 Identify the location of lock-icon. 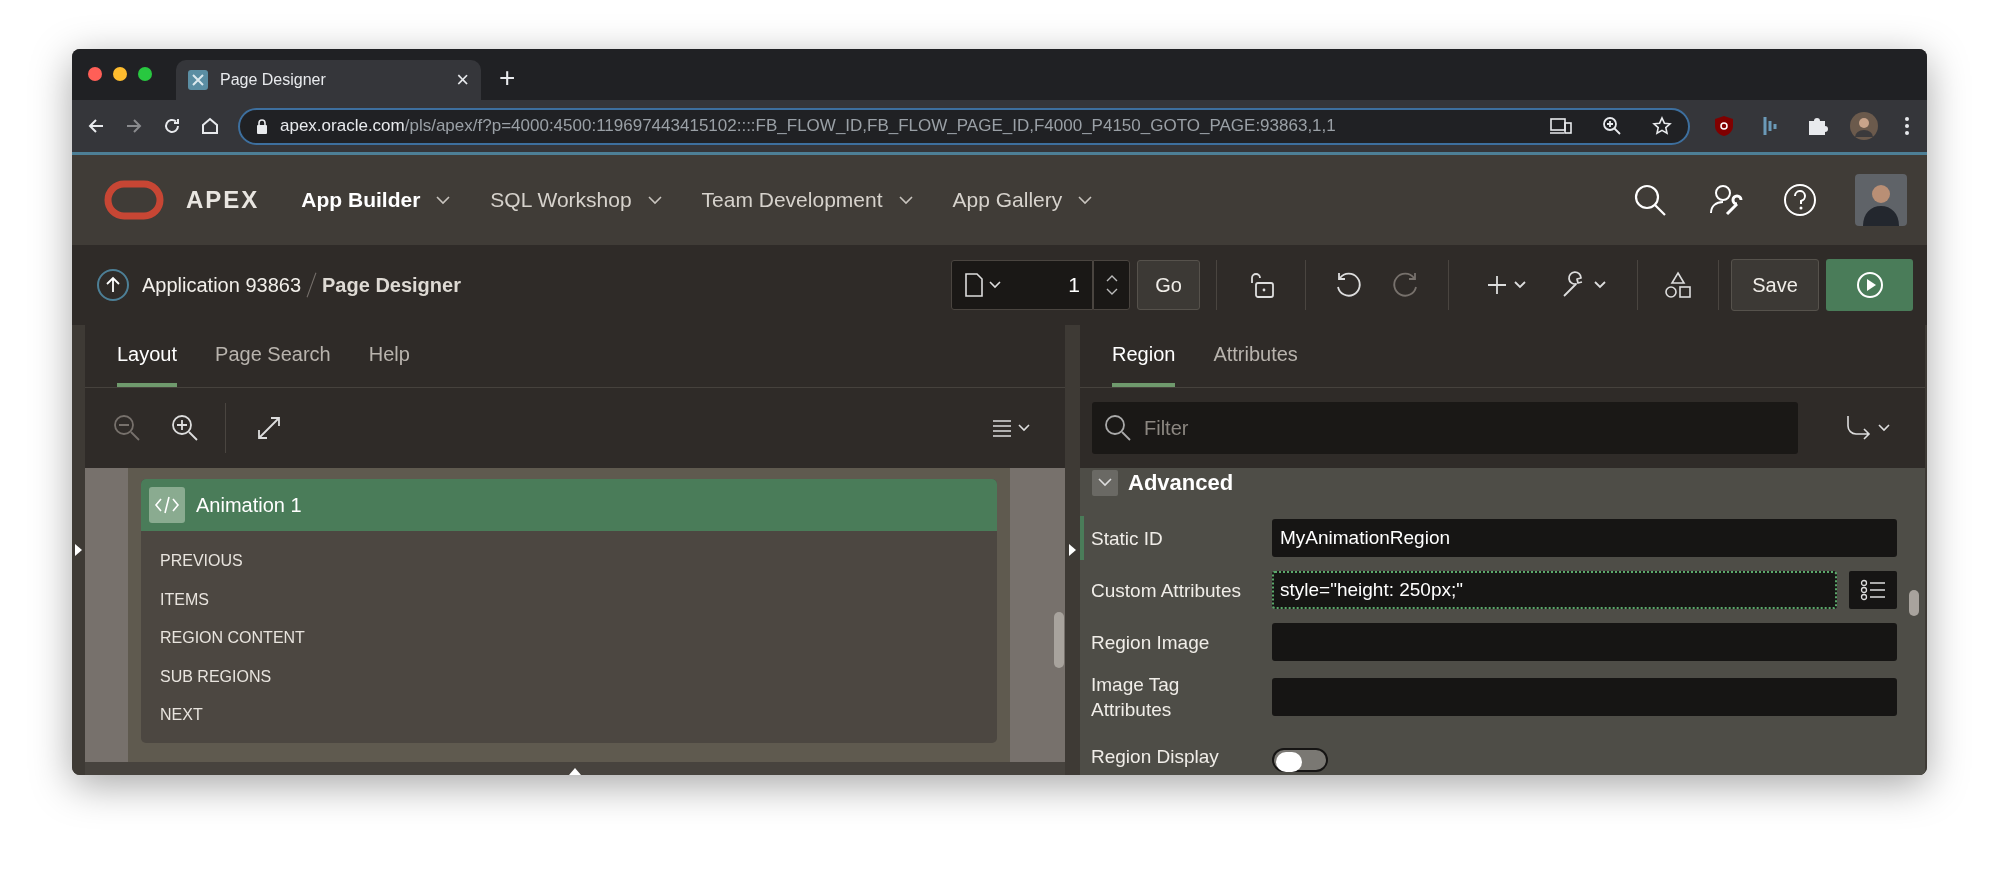
(262, 126).